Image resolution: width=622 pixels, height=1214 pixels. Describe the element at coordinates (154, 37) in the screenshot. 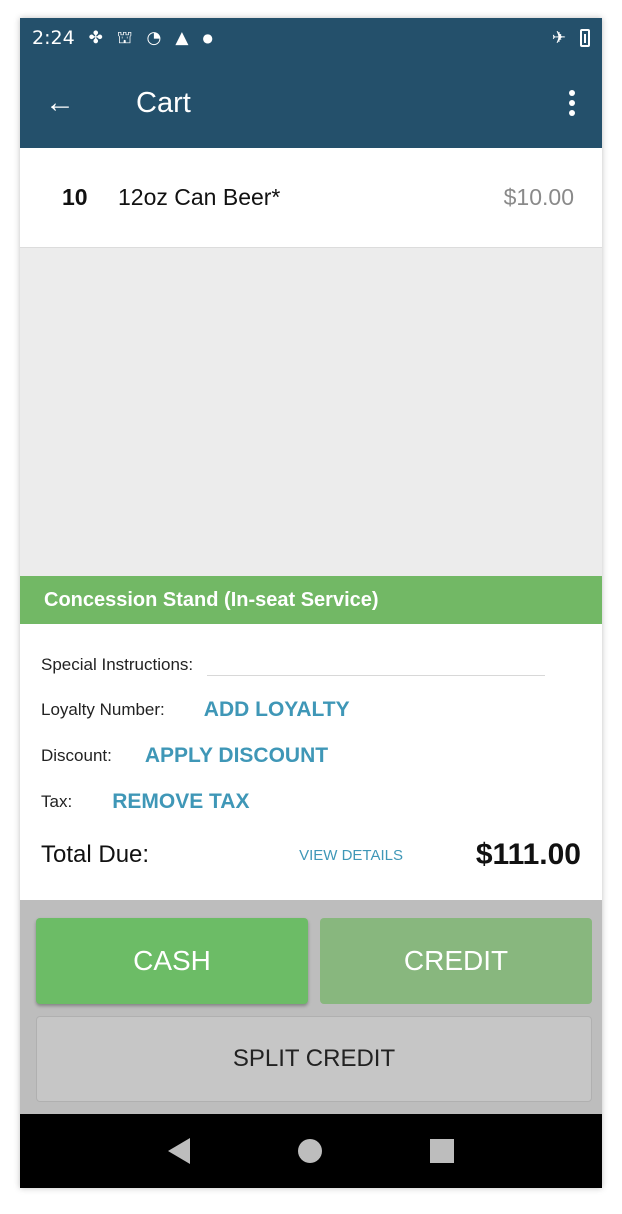

I see `wifi-icon: ◔` at that location.